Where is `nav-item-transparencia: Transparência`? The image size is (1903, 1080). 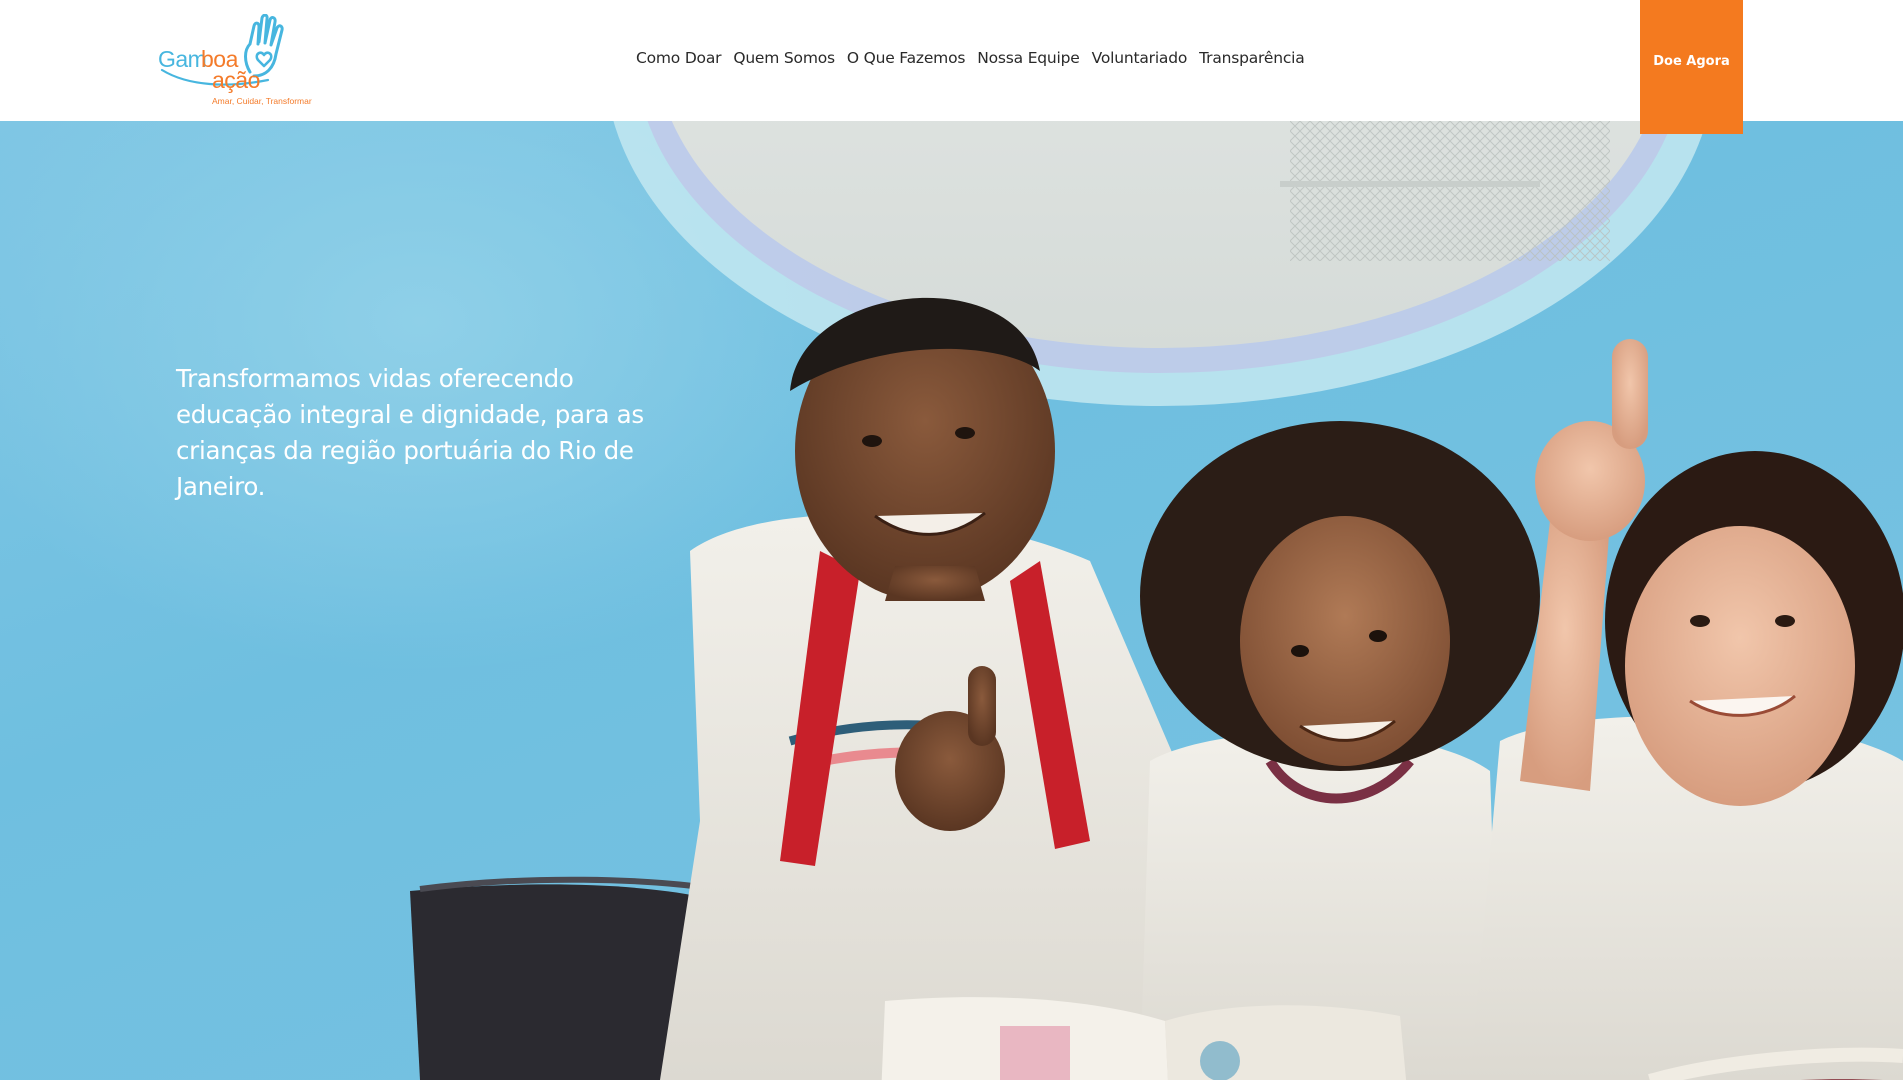
nav-item-transparencia: Transparência is located at coordinates (1252, 58).